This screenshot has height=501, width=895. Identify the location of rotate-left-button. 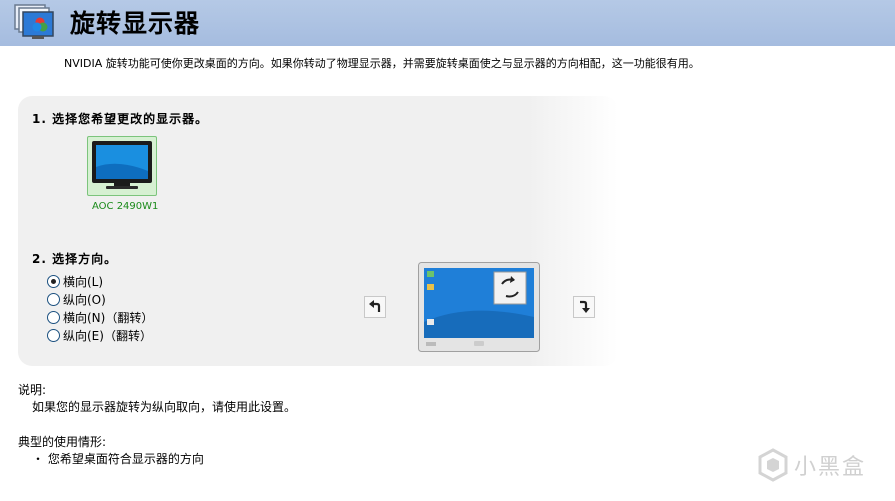
(375, 307).